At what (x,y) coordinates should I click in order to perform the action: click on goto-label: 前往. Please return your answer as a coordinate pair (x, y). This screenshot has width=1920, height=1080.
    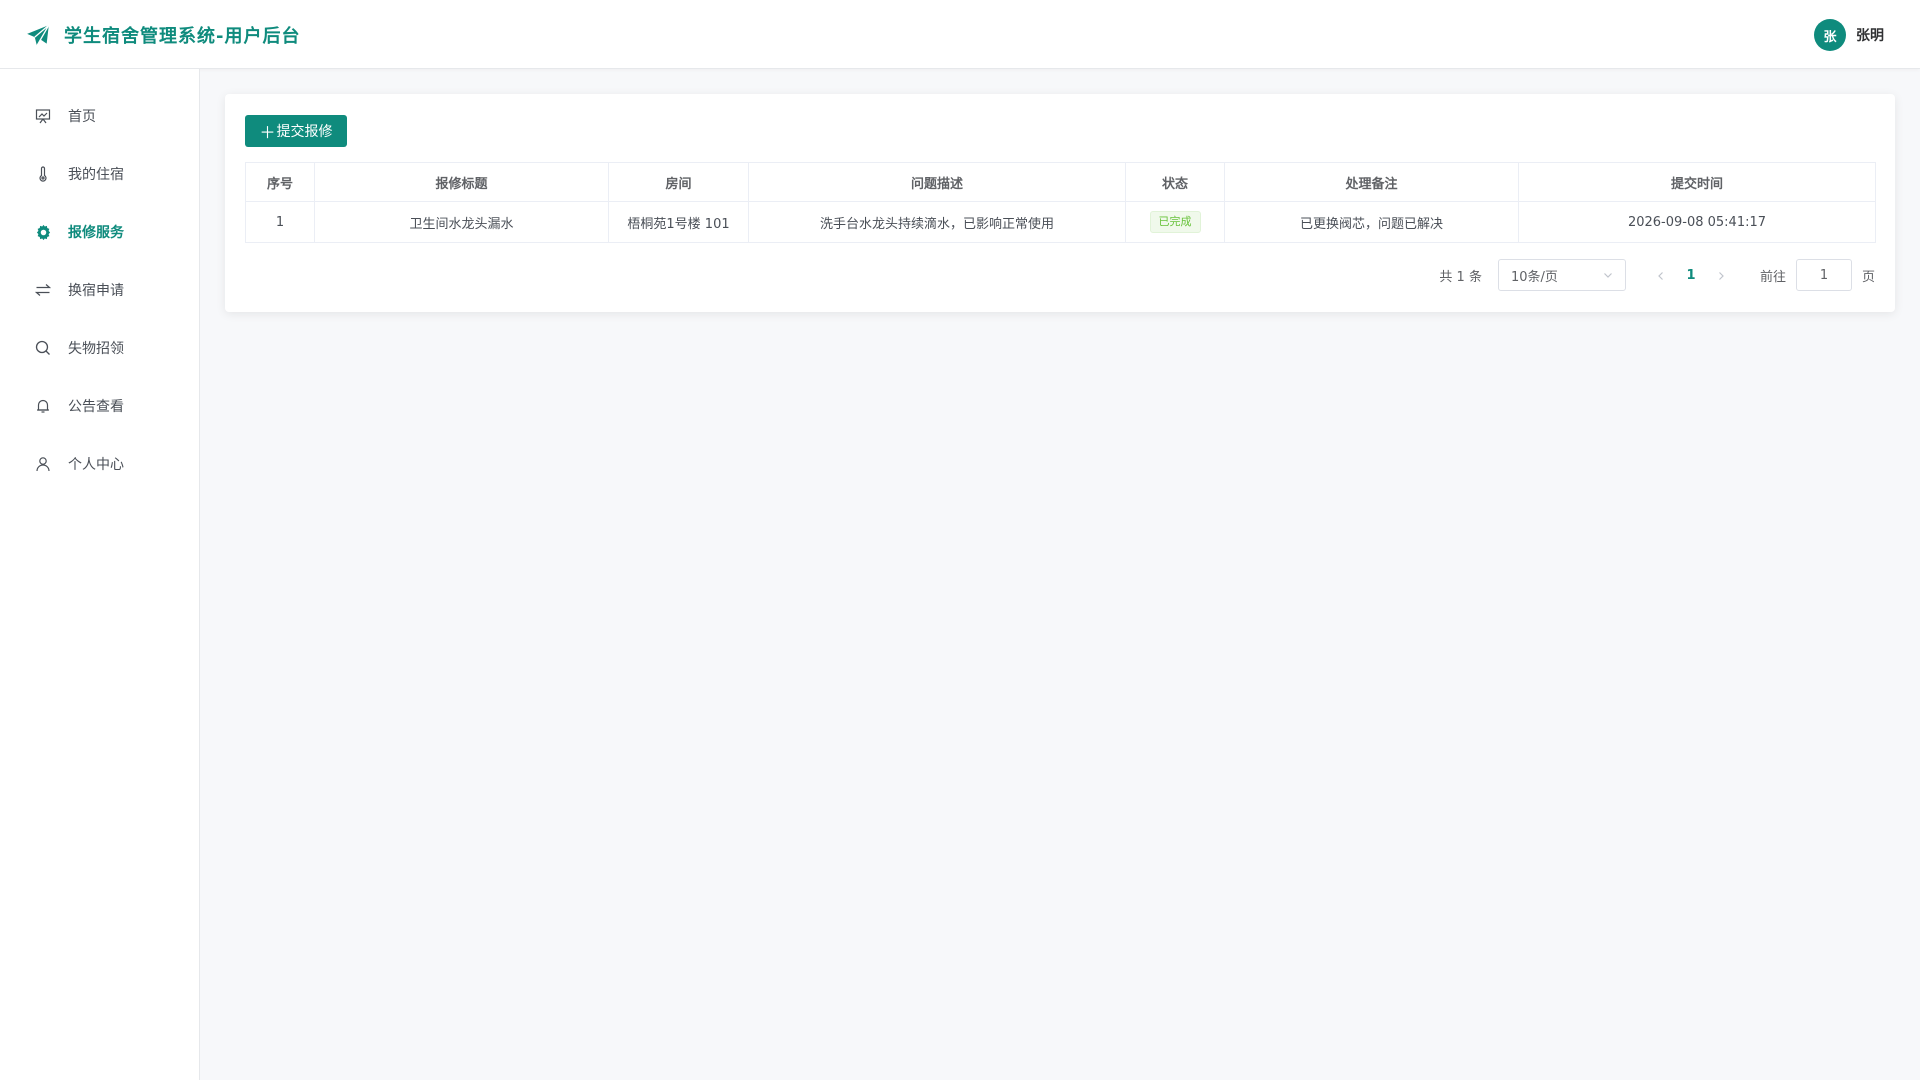
    Looking at the image, I should click on (1772, 277).